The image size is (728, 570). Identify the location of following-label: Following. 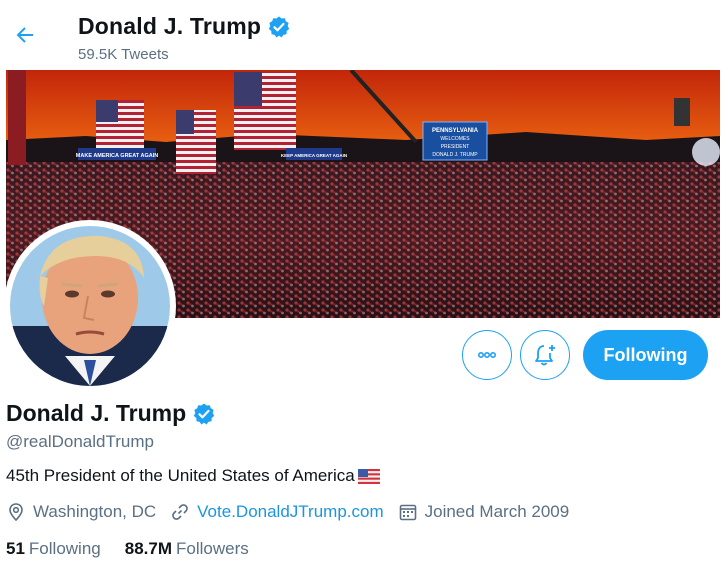
(64, 548).